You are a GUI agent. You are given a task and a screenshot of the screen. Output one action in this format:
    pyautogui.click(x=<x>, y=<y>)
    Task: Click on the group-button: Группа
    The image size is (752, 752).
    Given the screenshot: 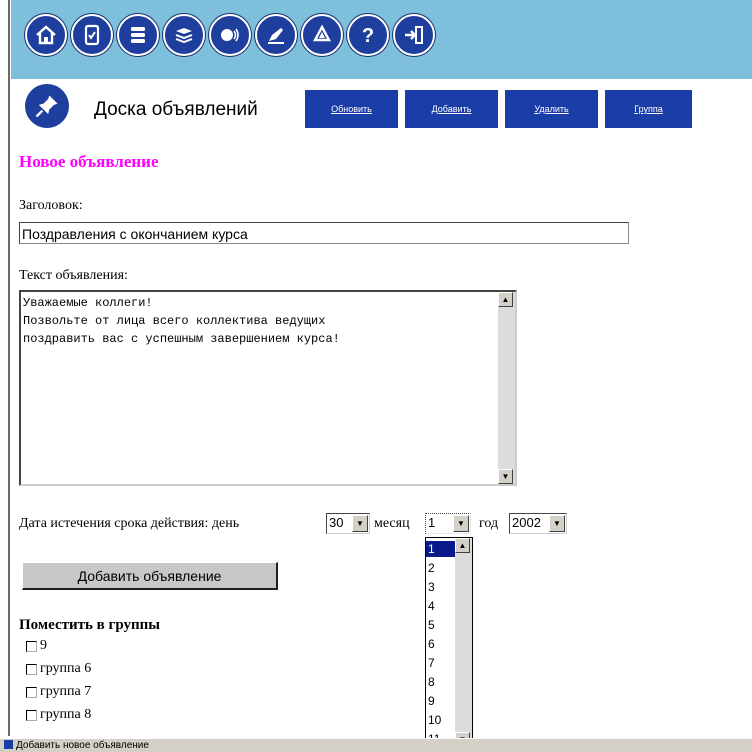 What is the action you would take?
    pyautogui.click(x=648, y=109)
    